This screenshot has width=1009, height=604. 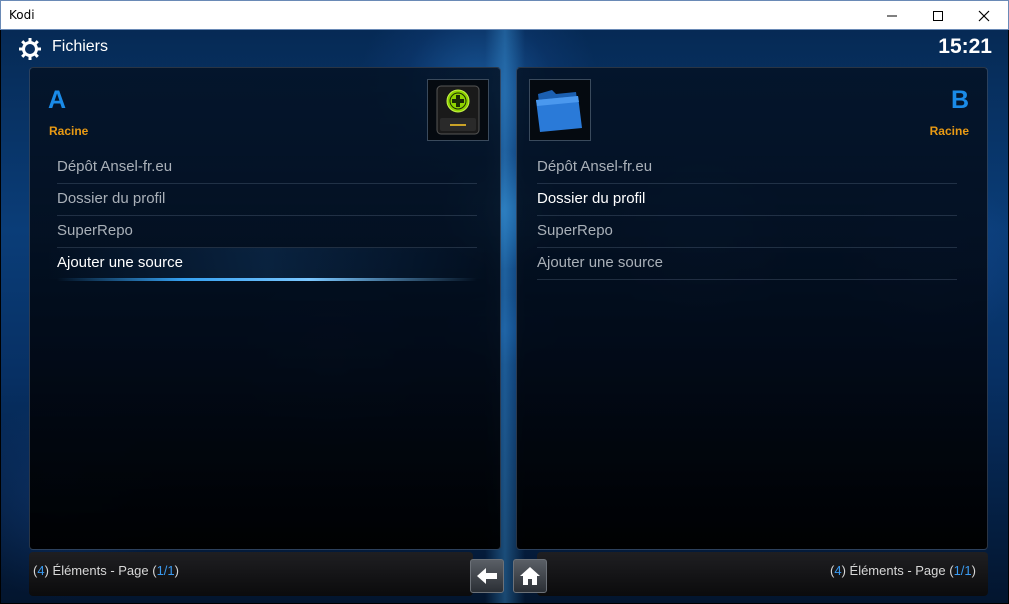 What do you see at coordinates (959, 100) in the screenshot?
I see `panel-b-letter: B` at bounding box center [959, 100].